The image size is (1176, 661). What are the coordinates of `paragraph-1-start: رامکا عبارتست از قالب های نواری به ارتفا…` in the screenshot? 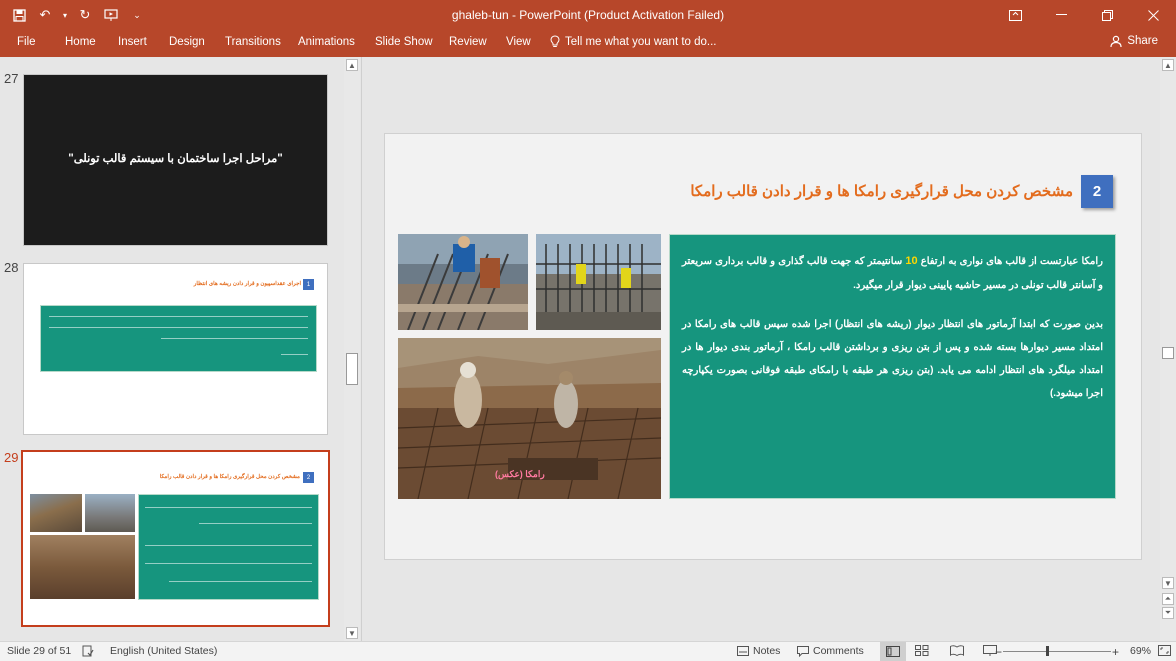 It's located at (1010, 261).